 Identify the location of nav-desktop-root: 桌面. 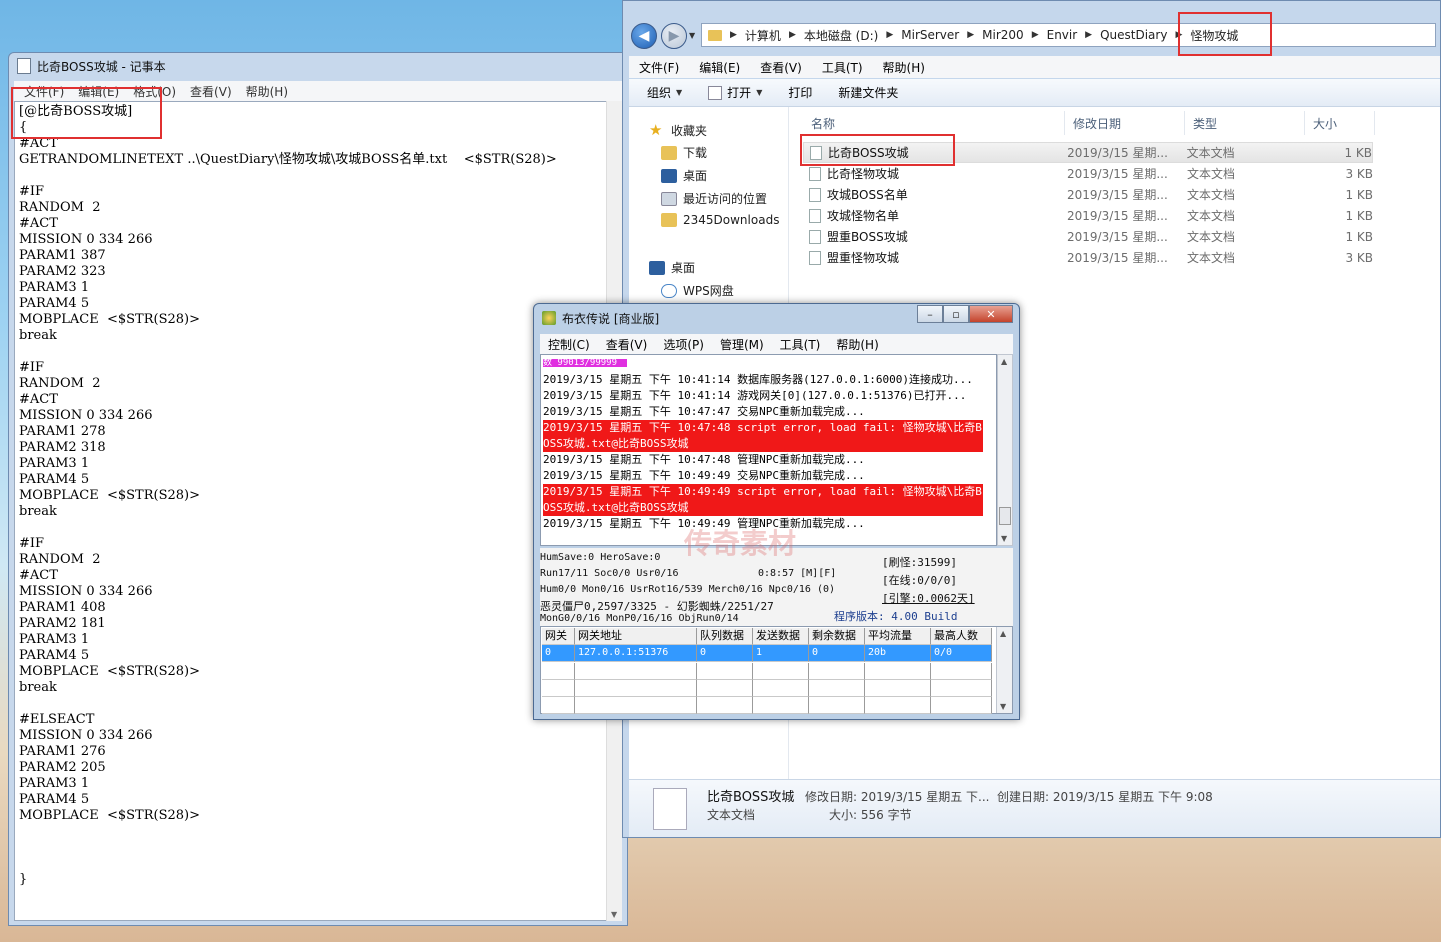
(672, 267).